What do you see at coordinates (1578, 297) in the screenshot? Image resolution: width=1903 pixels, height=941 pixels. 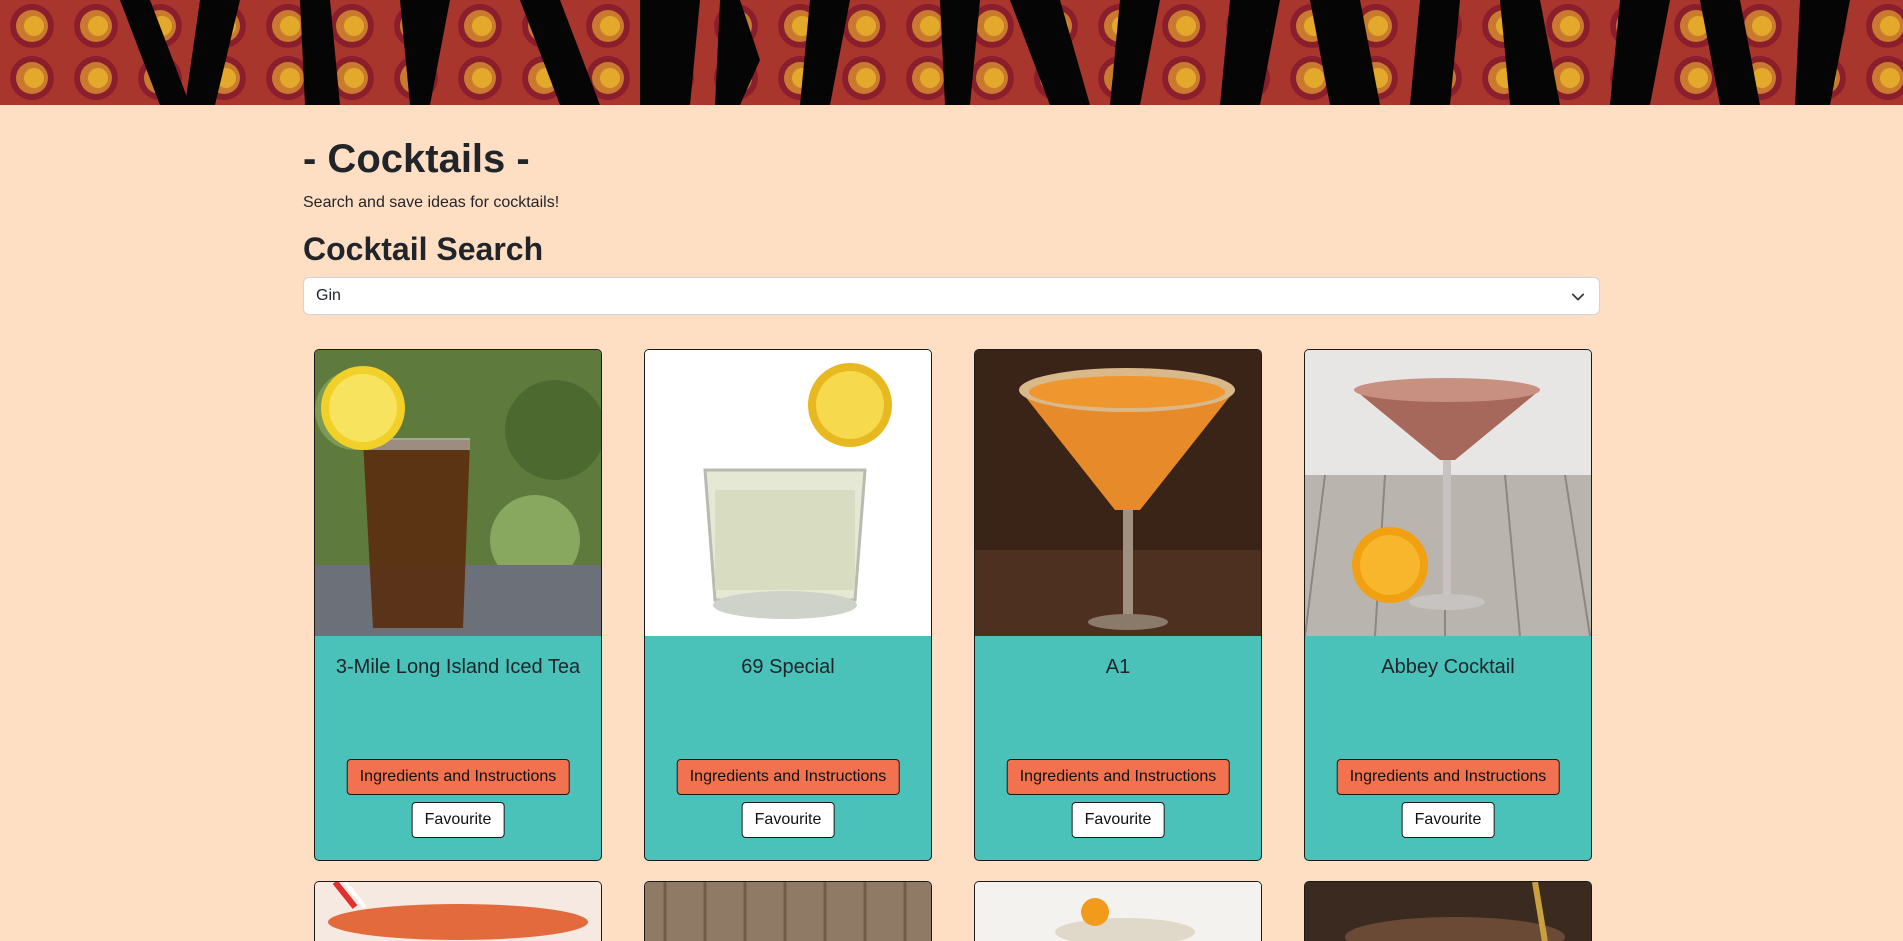 I see `chevron-down-icon` at bounding box center [1578, 297].